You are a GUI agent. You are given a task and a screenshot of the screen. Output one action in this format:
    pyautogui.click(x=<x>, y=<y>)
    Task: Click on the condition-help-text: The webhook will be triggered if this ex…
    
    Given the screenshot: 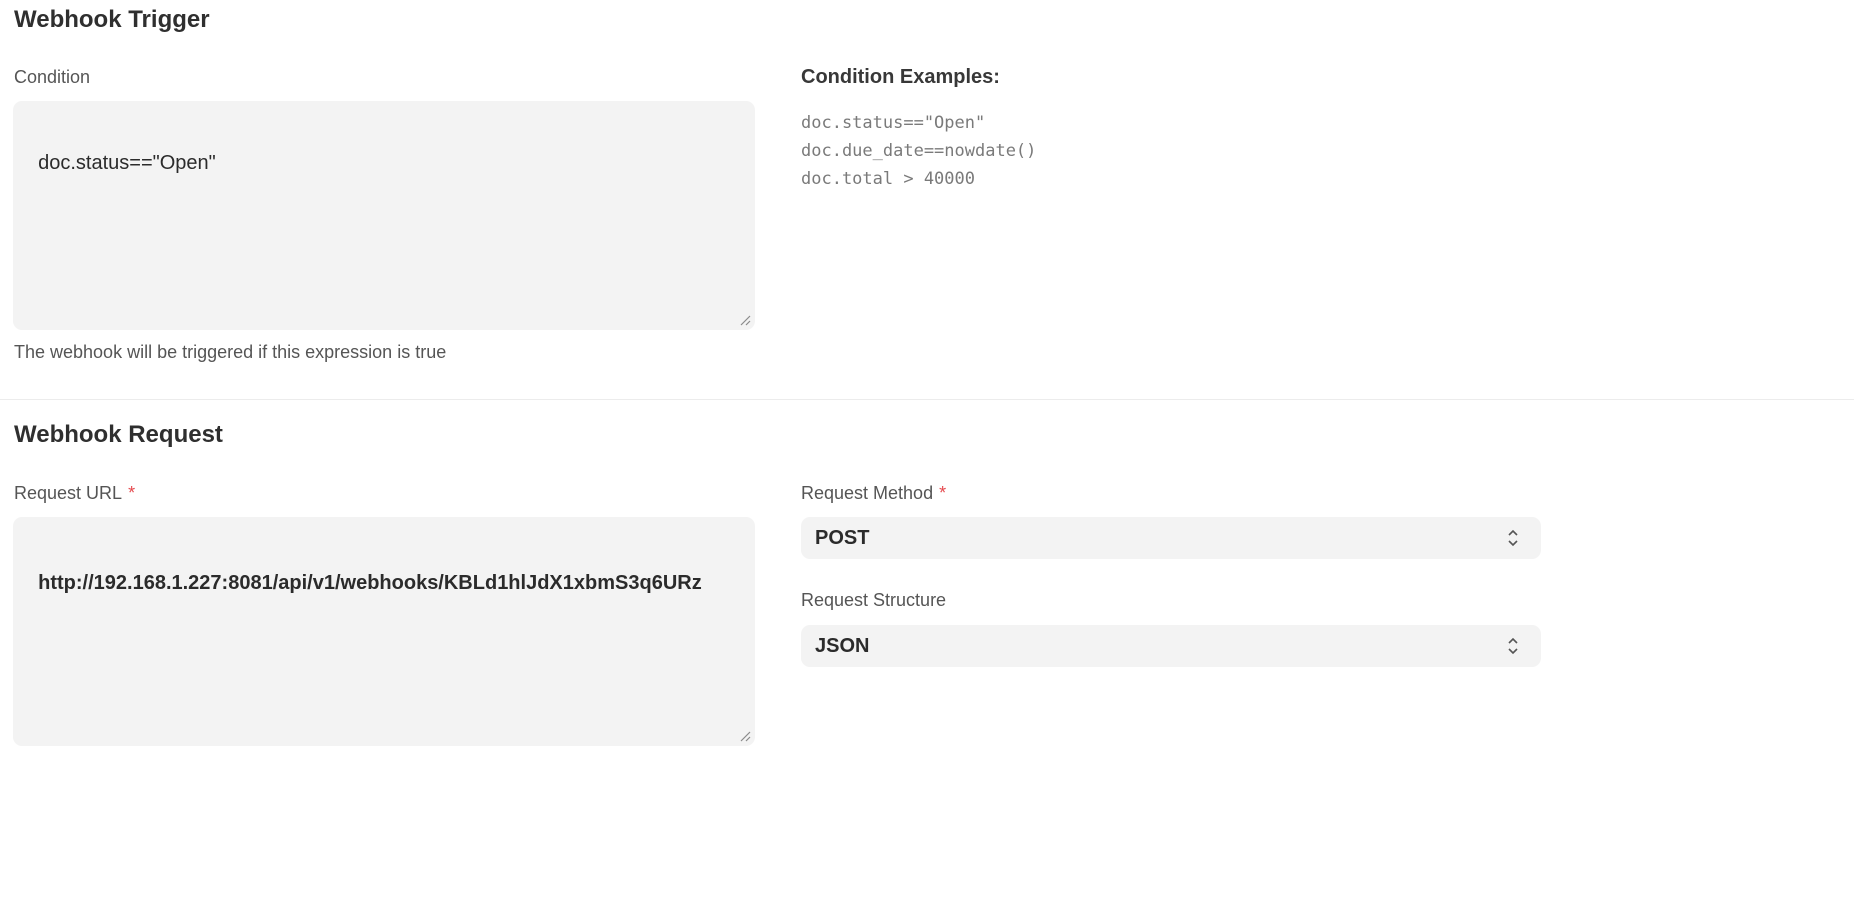 What is the action you would take?
    pyautogui.click(x=230, y=352)
    